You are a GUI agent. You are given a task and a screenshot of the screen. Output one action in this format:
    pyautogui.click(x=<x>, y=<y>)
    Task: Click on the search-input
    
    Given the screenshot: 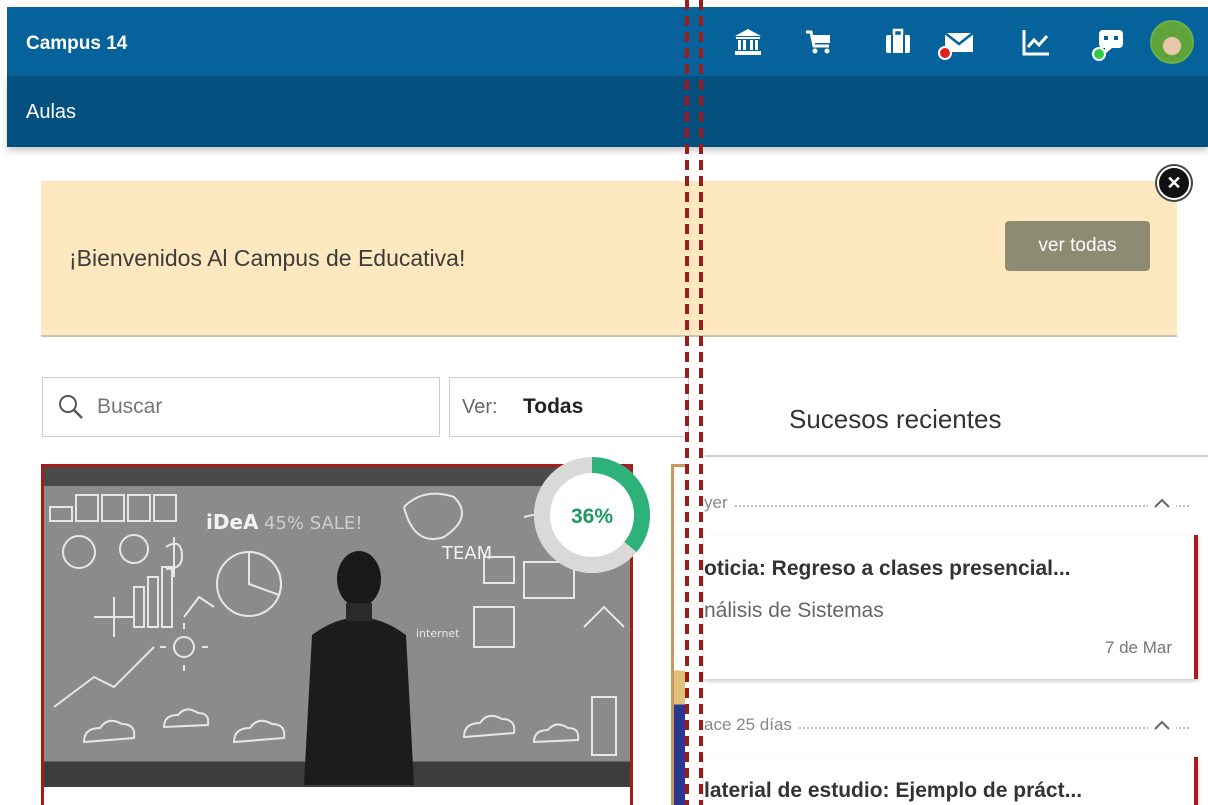 What is the action you would take?
    pyautogui.click(x=257, y=407)
    